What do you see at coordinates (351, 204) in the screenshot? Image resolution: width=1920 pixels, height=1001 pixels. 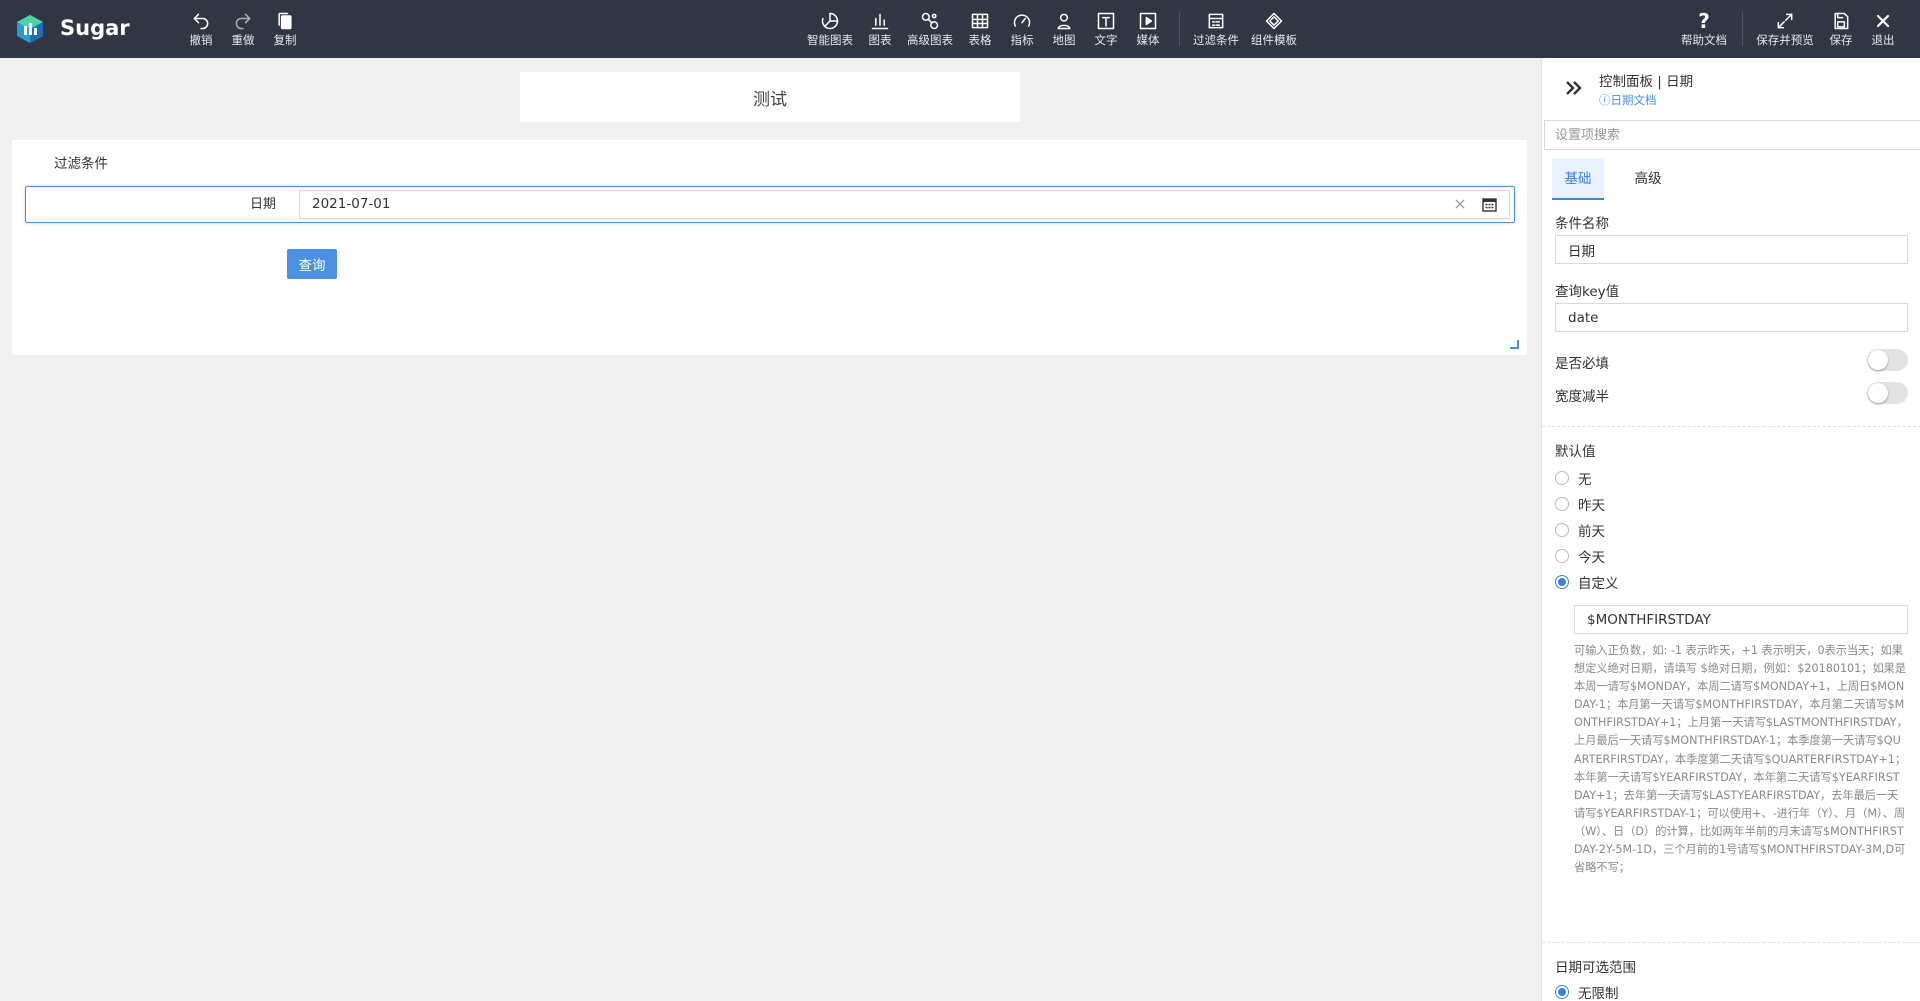 I see `date-value: 2021-07-01` at bounding box center [351, 204].